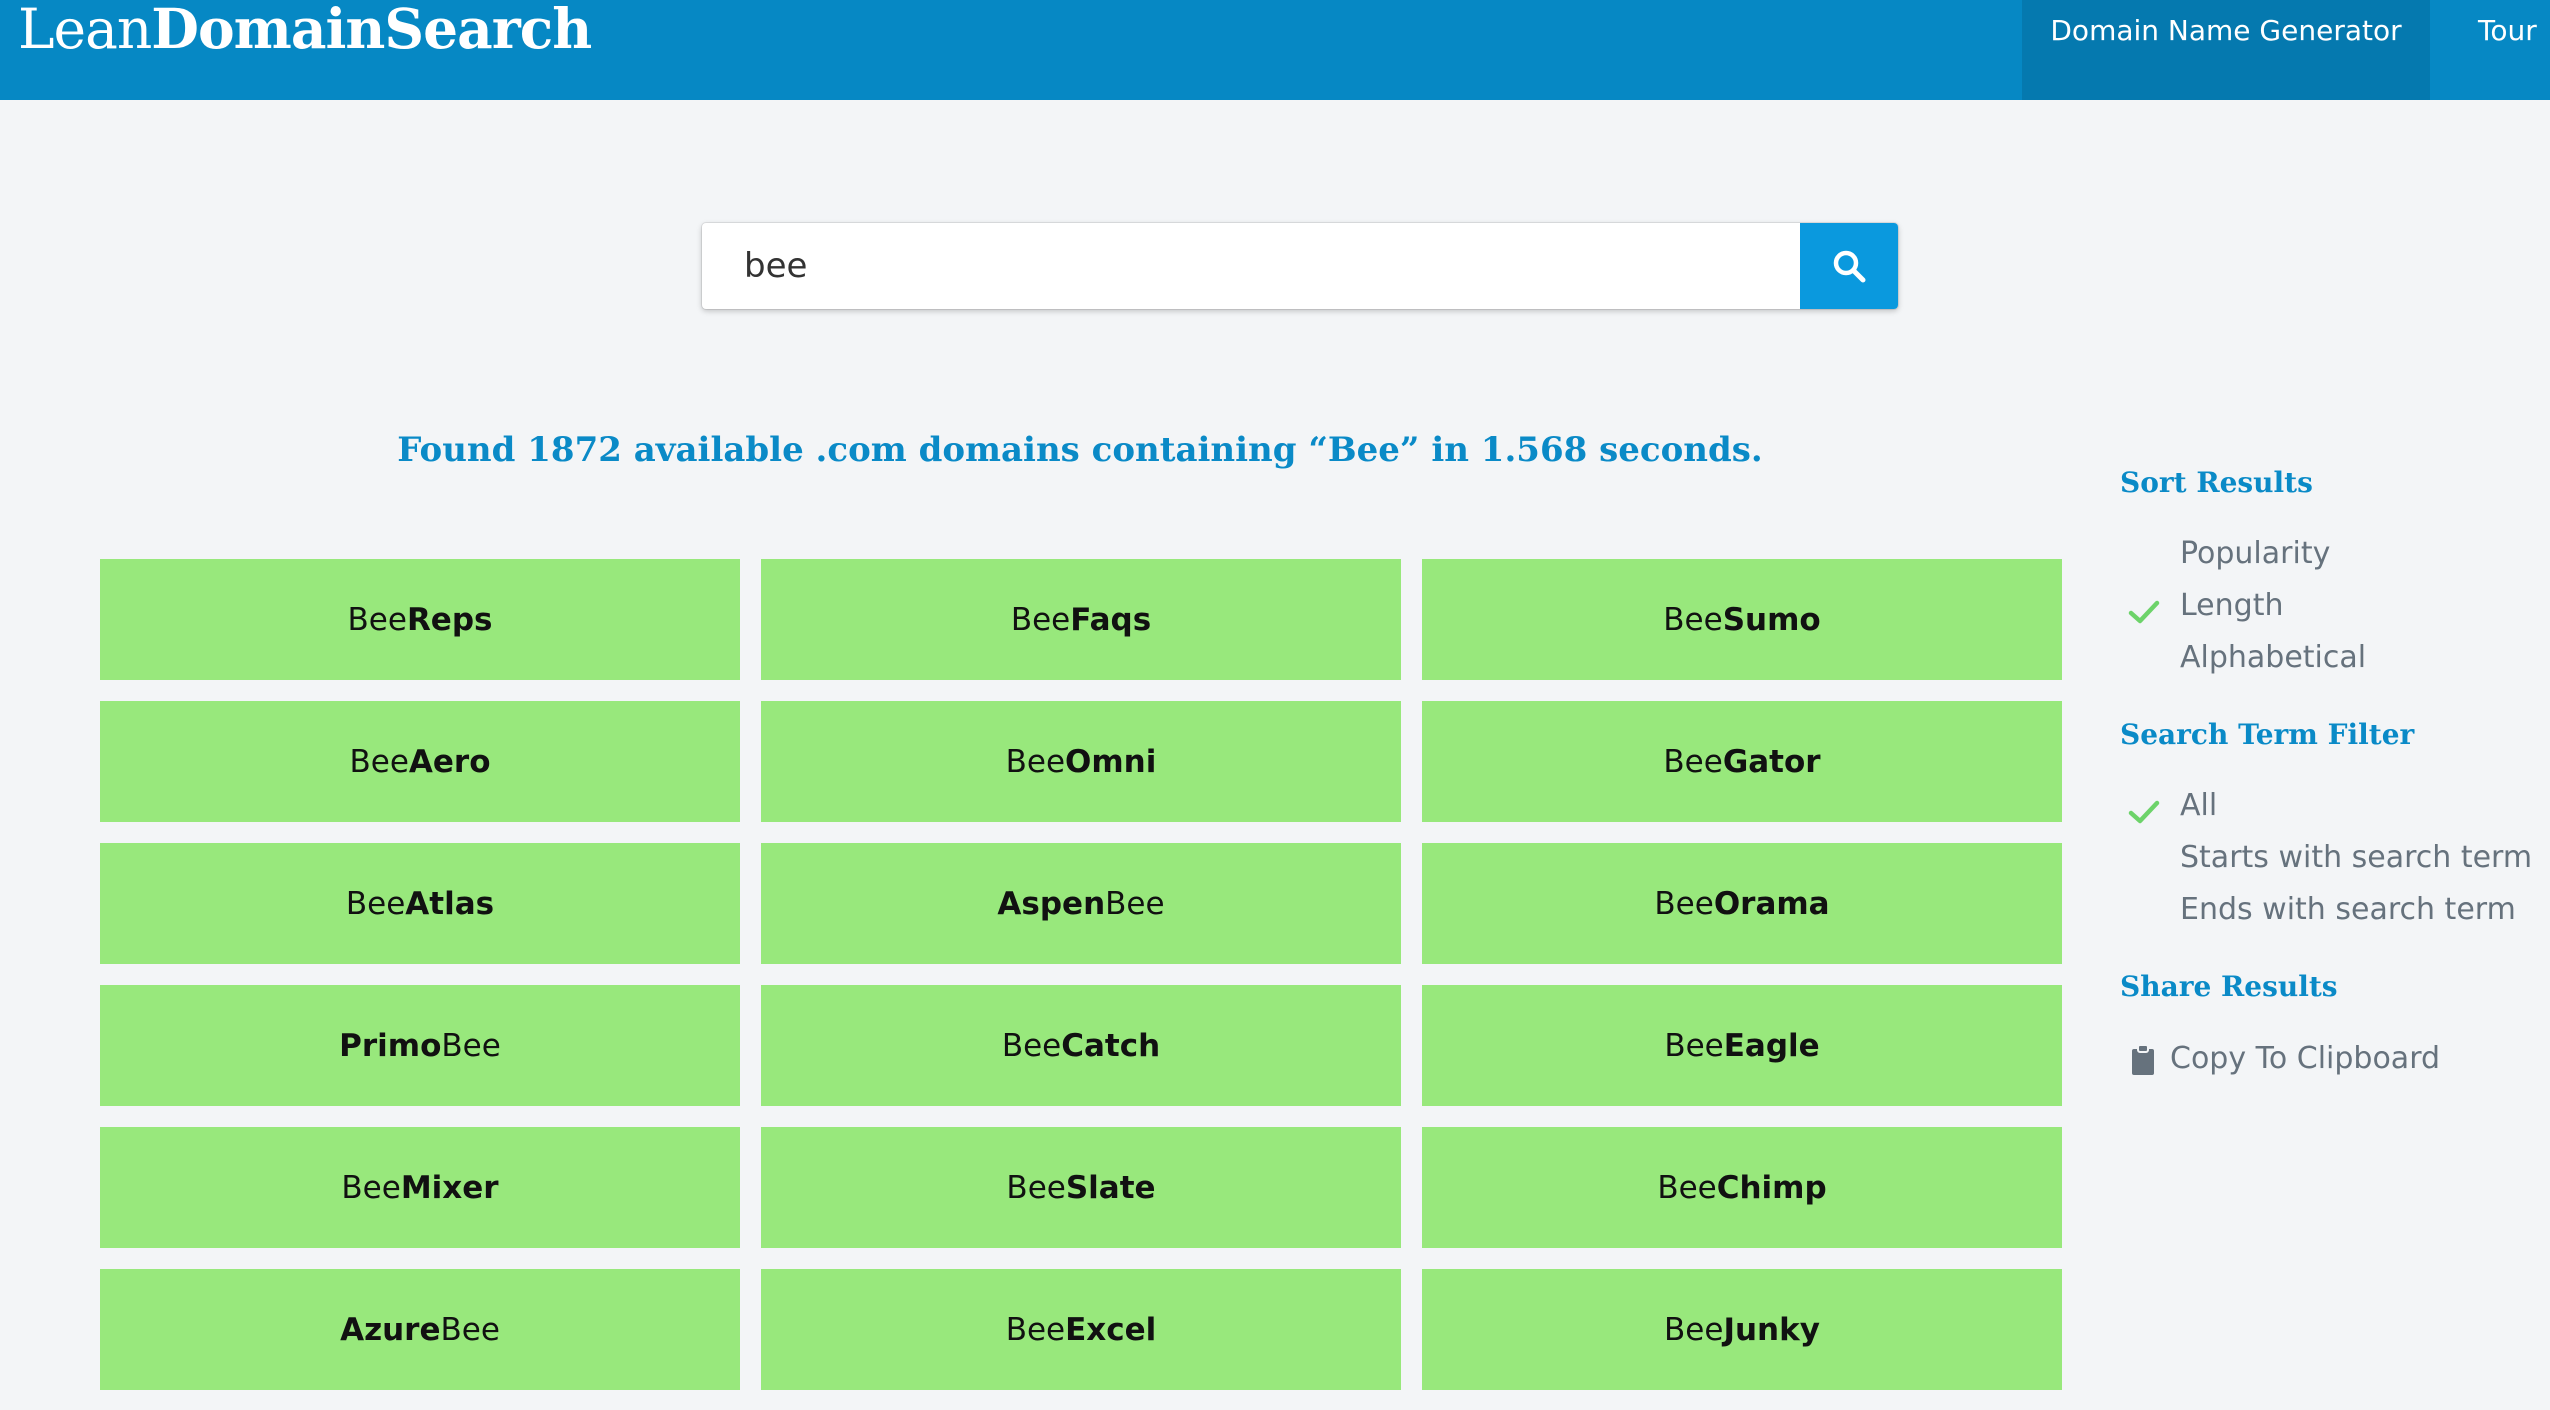  I want to click on domain-bold-part: Omni, so click(1111, 761).